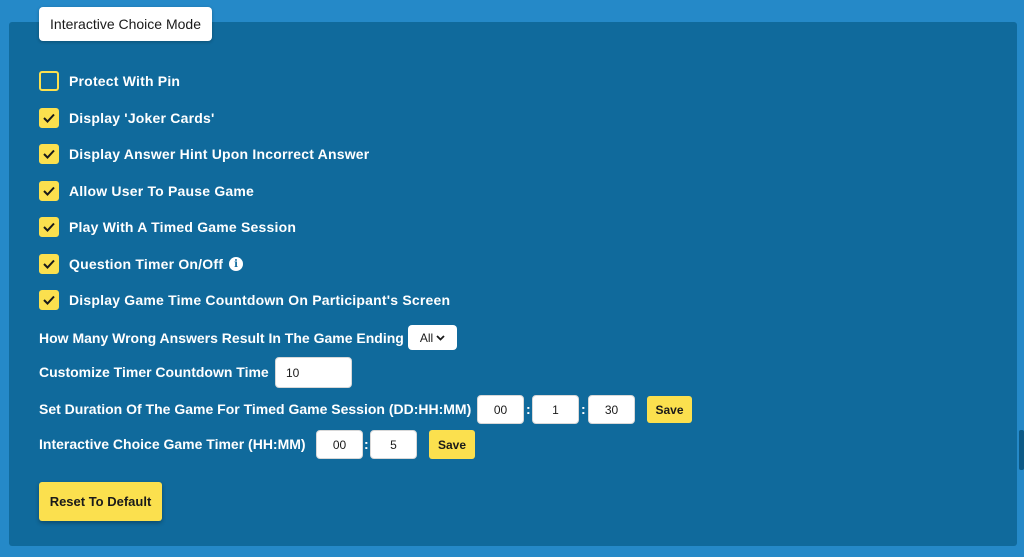  What do you see at coordinates (183, 227) in the screenshot?
I see `option-label: Play With A Timed Game Session` at bounding box center [183, 227].